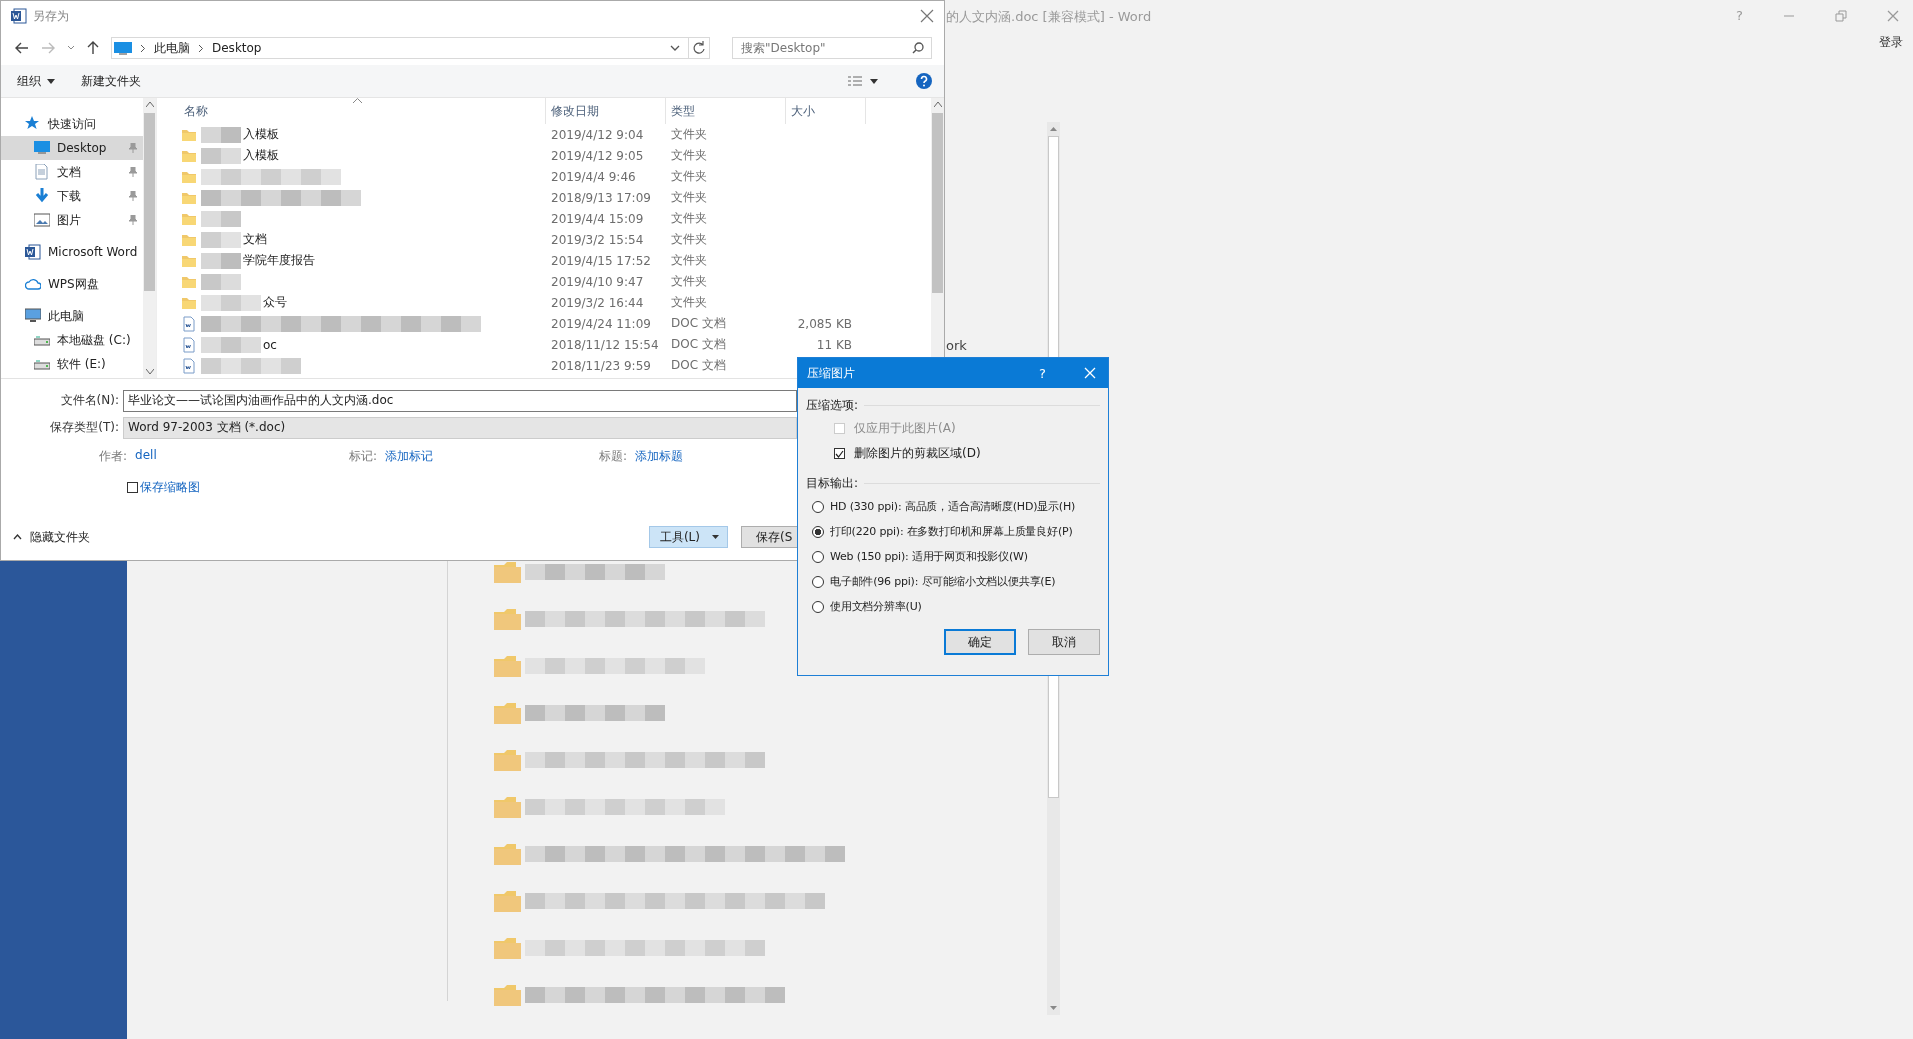 The height and width of the screenshot is (1039, 1913). I want to click on date-cell-text: 2019/4/24 11:09, so click(601, 323).